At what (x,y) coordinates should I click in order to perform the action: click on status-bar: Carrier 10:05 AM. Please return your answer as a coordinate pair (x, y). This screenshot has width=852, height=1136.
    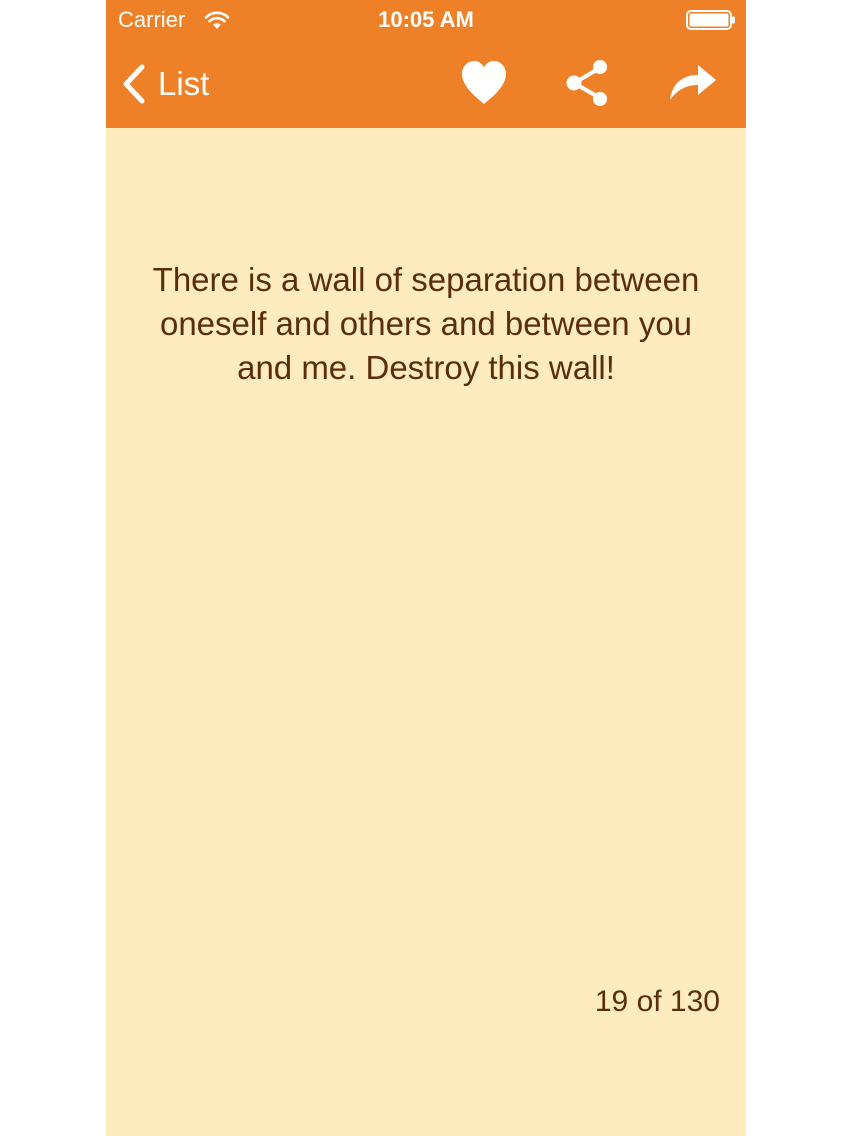
    Looking at the image, I should click on (426, 20).